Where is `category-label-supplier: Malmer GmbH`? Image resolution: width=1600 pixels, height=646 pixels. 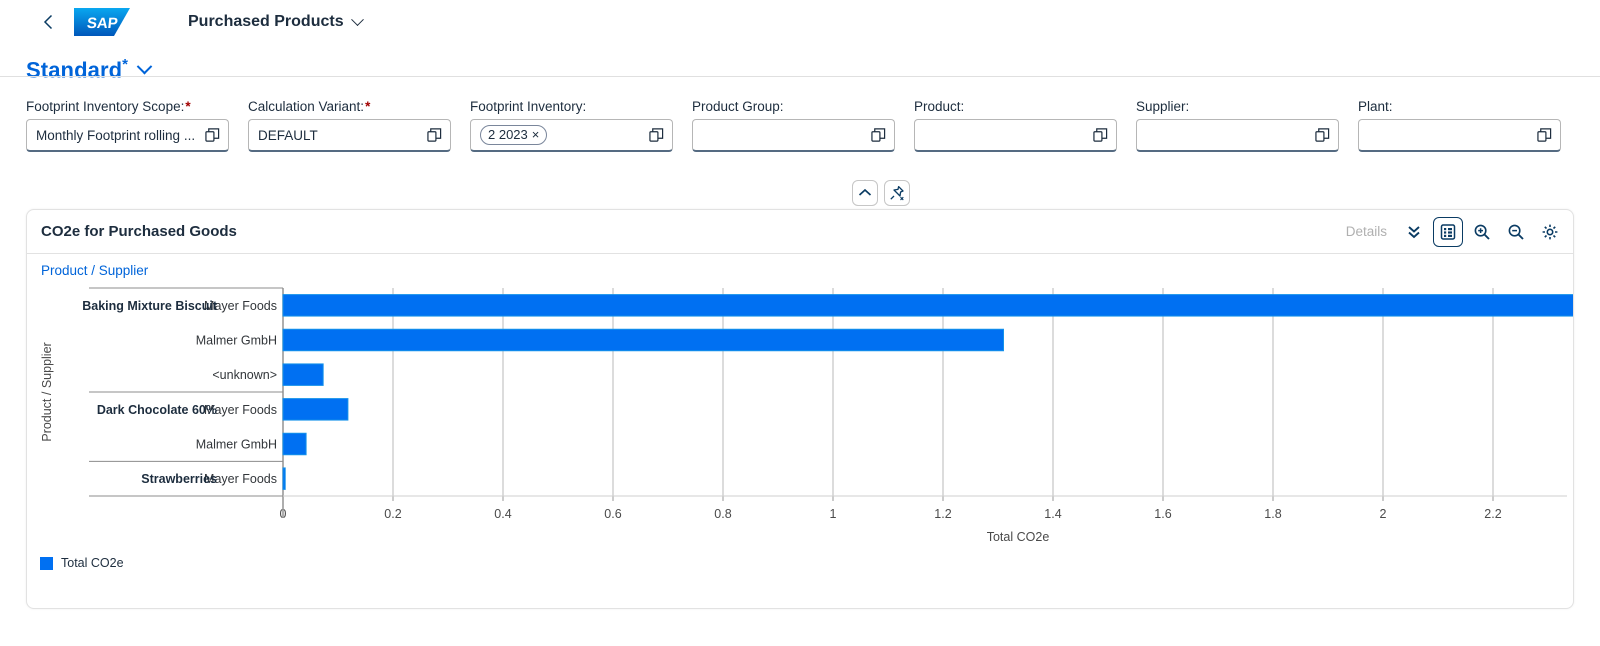 category-label-supplier: Malmer GmbH is located at coordinates (236, 445).